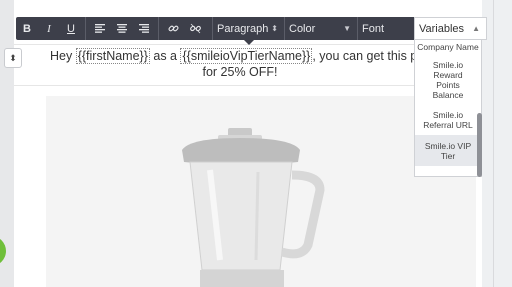  I want to click on underline-button: U, so click(71, 28).